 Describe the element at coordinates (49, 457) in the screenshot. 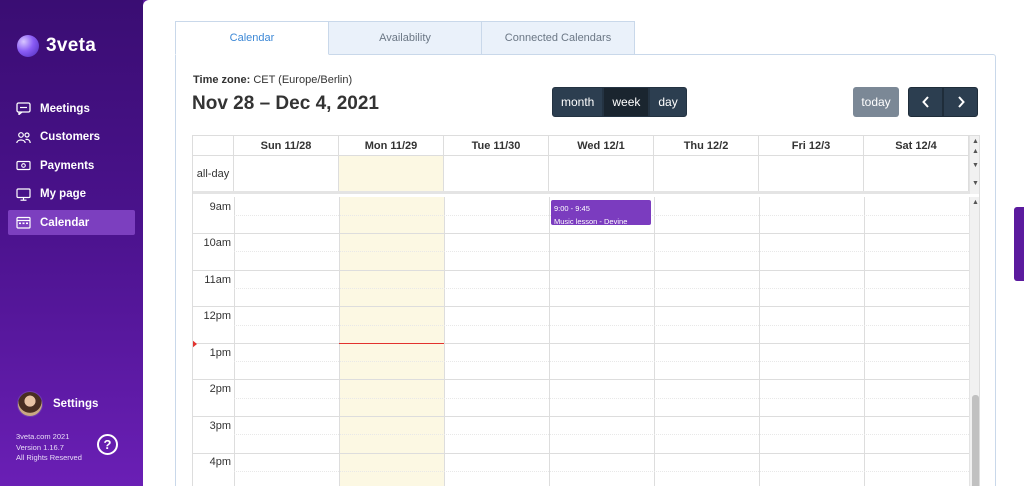

I see `footer-rights: All Rights Reserved` at that location.